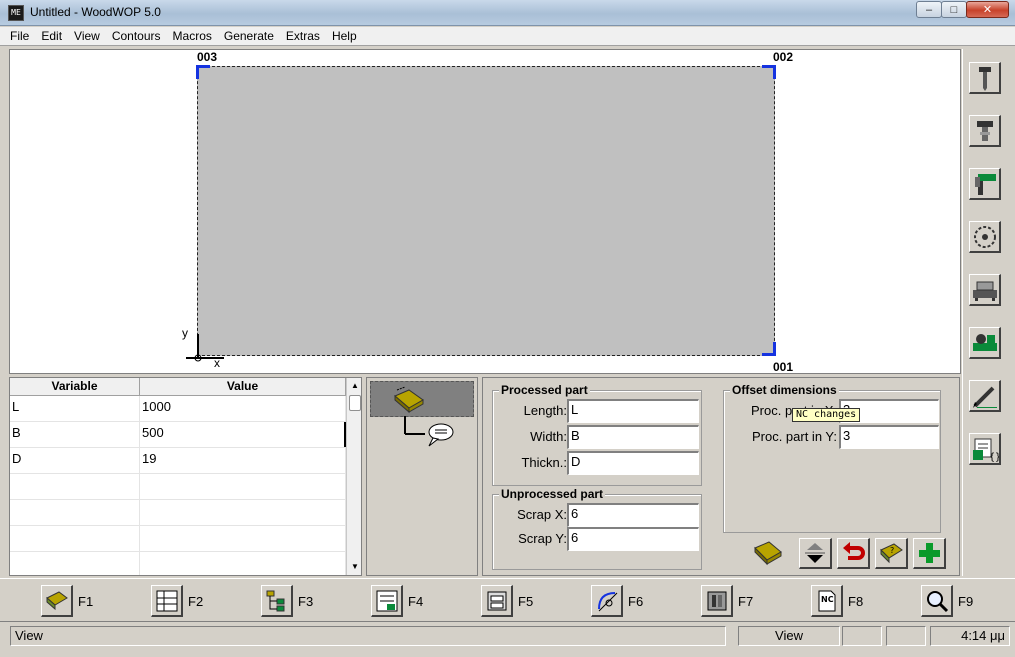  What do you see at coordinates (353, 476) in the screenshot?
I see `variables-scrollbar: ▲ ▼` at bounding box center [353, 476].